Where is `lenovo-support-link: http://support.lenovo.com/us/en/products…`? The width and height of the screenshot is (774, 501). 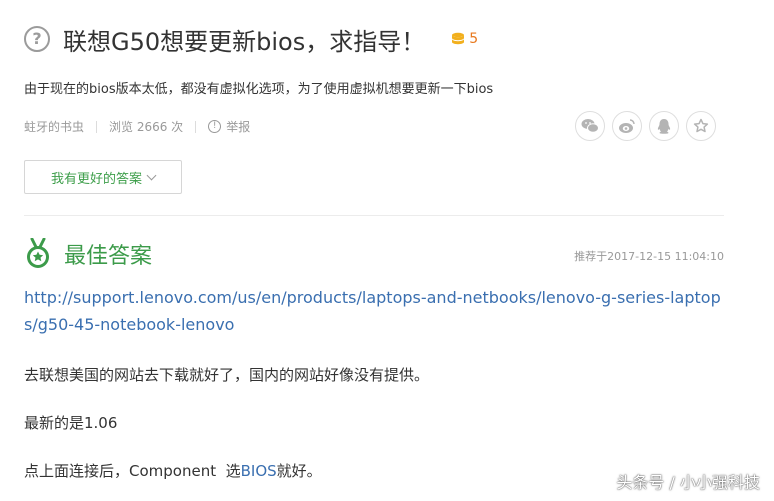 lenovo-support-link: http://support.lenovo.com/us/en/products… is located at coordinates (376, 311).